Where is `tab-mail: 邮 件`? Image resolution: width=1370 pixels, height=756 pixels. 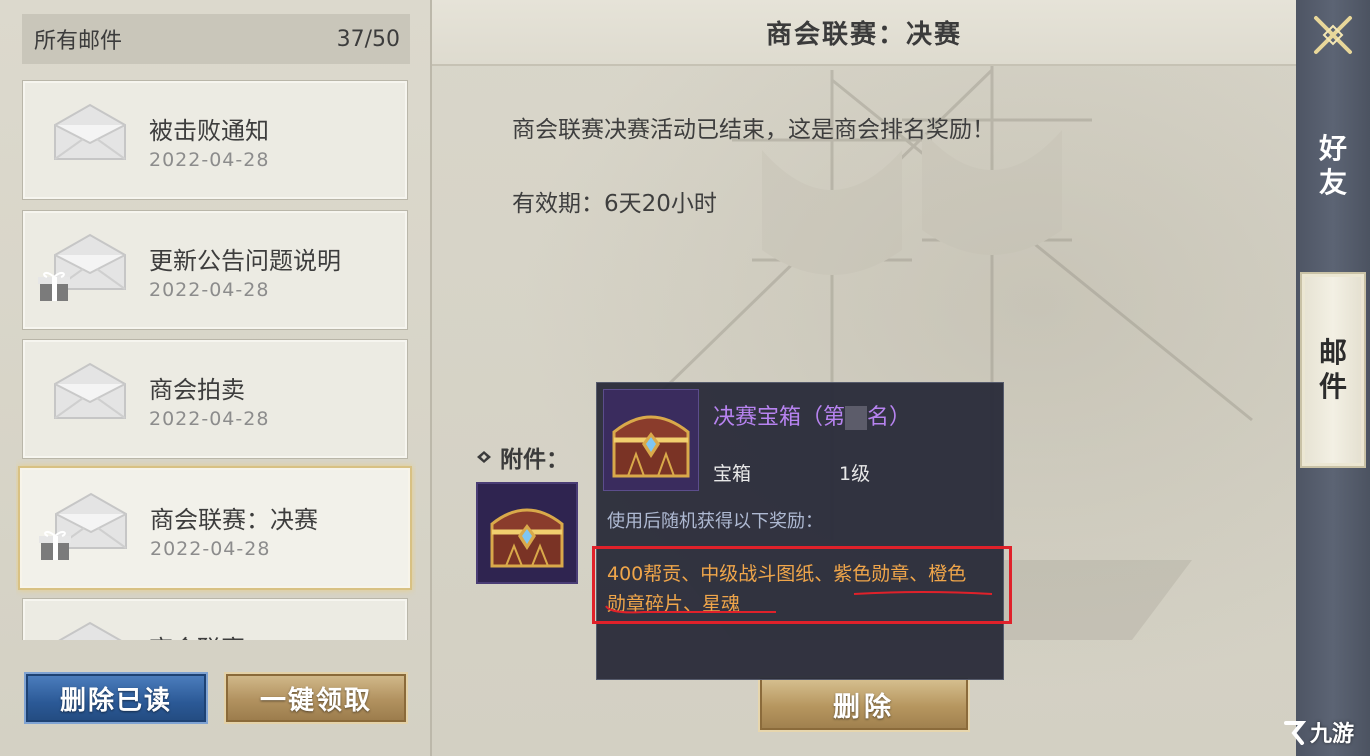 tab-mail: 邮 件 is located at coordinates (1333, 370).